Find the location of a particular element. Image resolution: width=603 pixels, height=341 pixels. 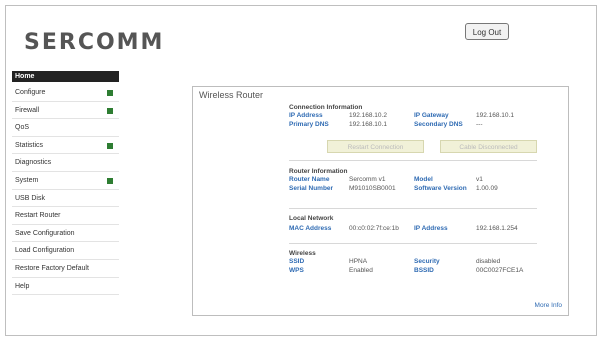

more-info-link: More Info is located at coordinates (548, 305).